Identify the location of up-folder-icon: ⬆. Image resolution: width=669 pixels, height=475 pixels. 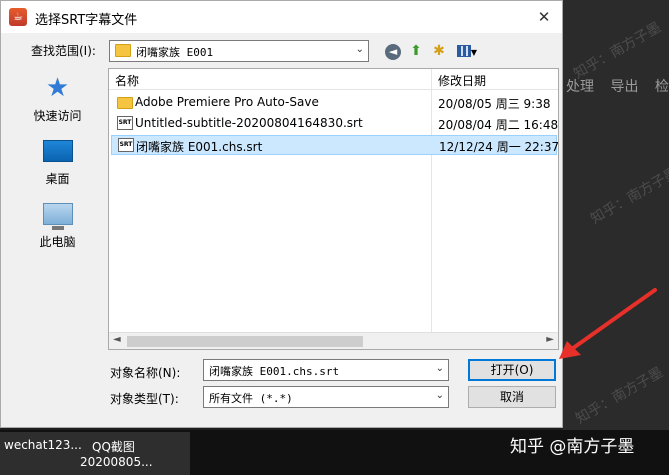
(416, 51).